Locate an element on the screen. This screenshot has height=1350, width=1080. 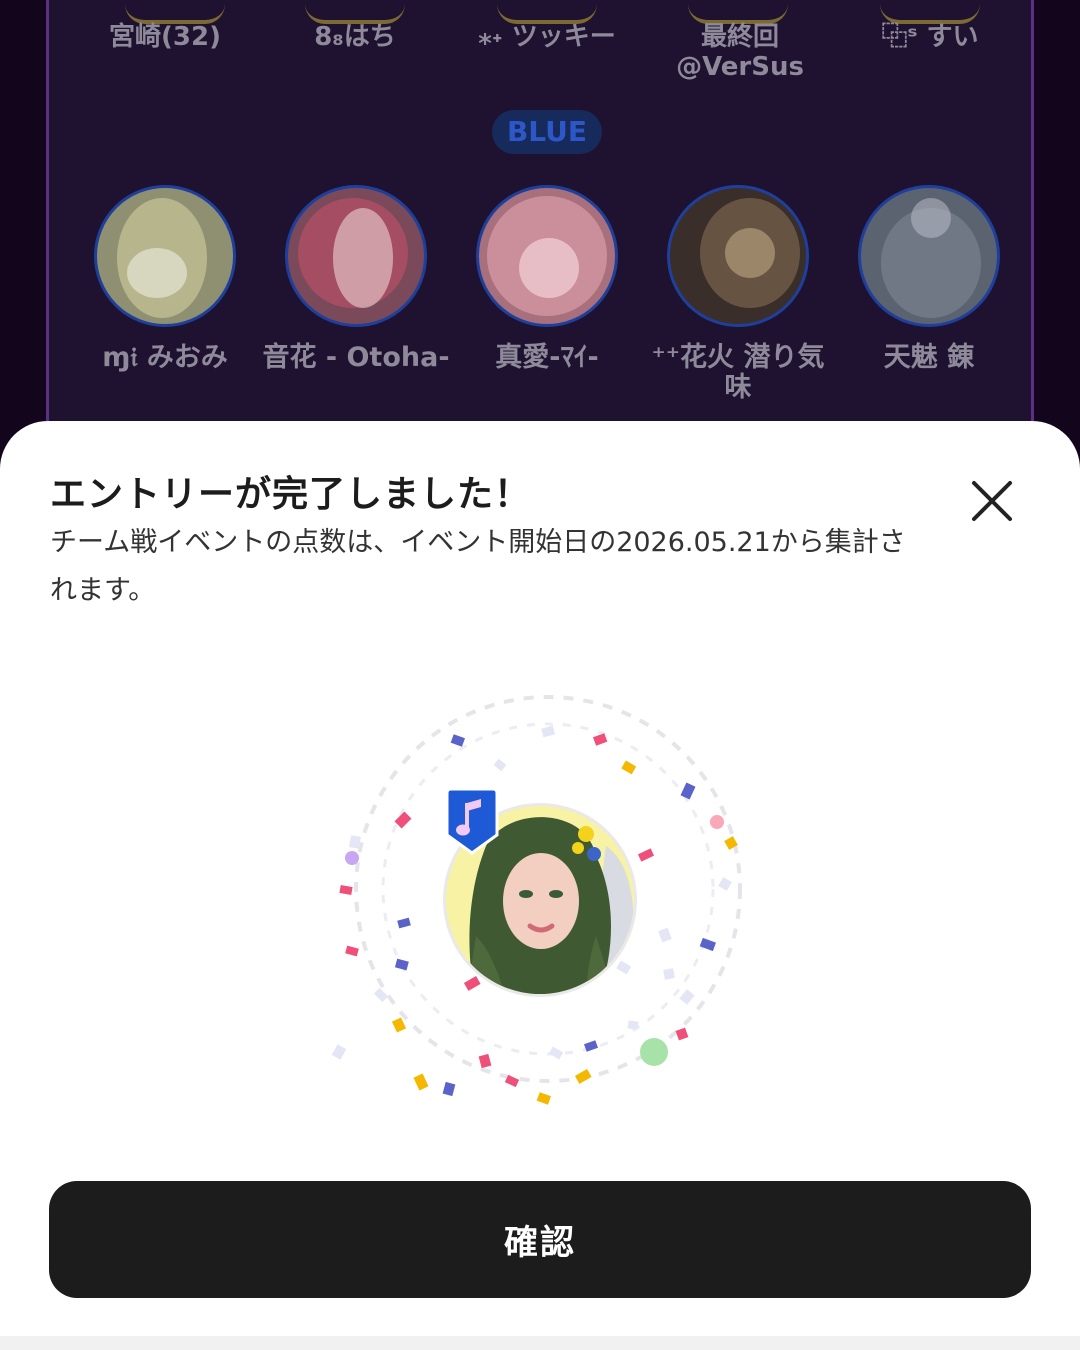
close-icon is located at coordinates (992, 501).